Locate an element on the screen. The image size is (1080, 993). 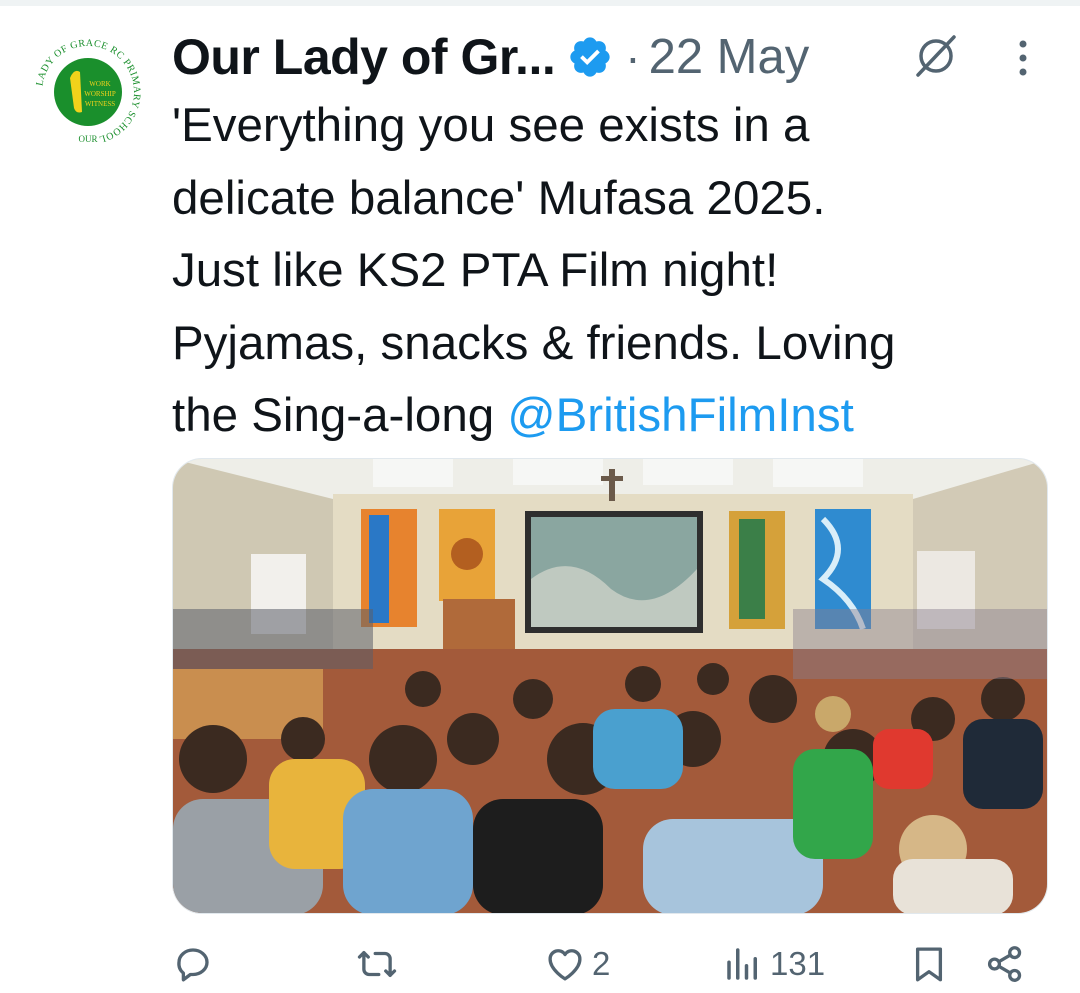
tweet-text-line: Pyjamas, snacks & friends. Loving is located at coordinates (534, 343).